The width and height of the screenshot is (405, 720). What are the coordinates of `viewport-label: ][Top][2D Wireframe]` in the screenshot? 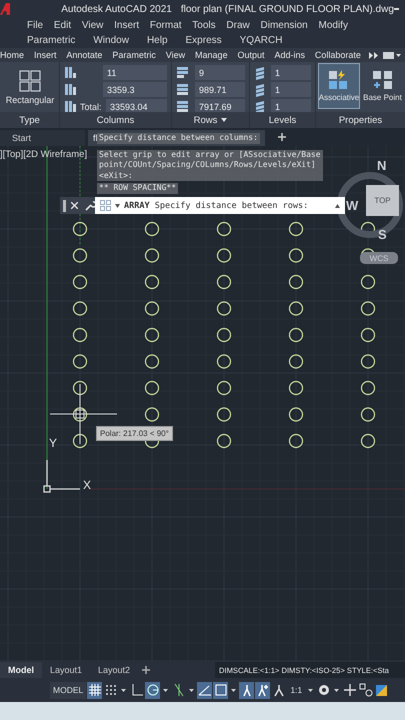 It's located at (44, 154).